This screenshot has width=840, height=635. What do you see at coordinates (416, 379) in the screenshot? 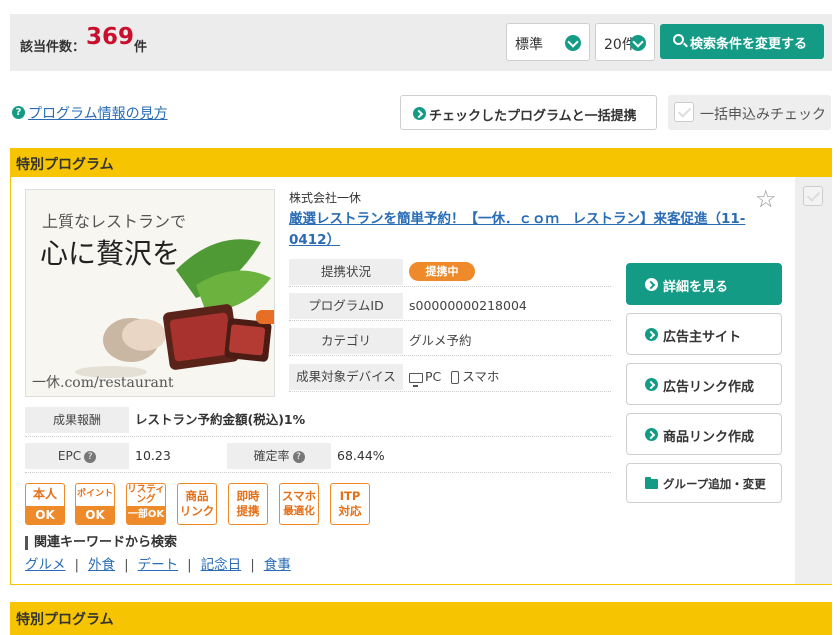
I see `pc-icon` at bounding box center [416, 379].